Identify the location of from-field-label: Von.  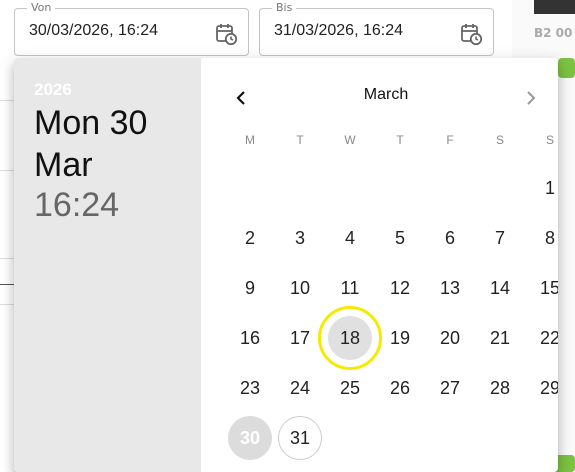
(41, 7).